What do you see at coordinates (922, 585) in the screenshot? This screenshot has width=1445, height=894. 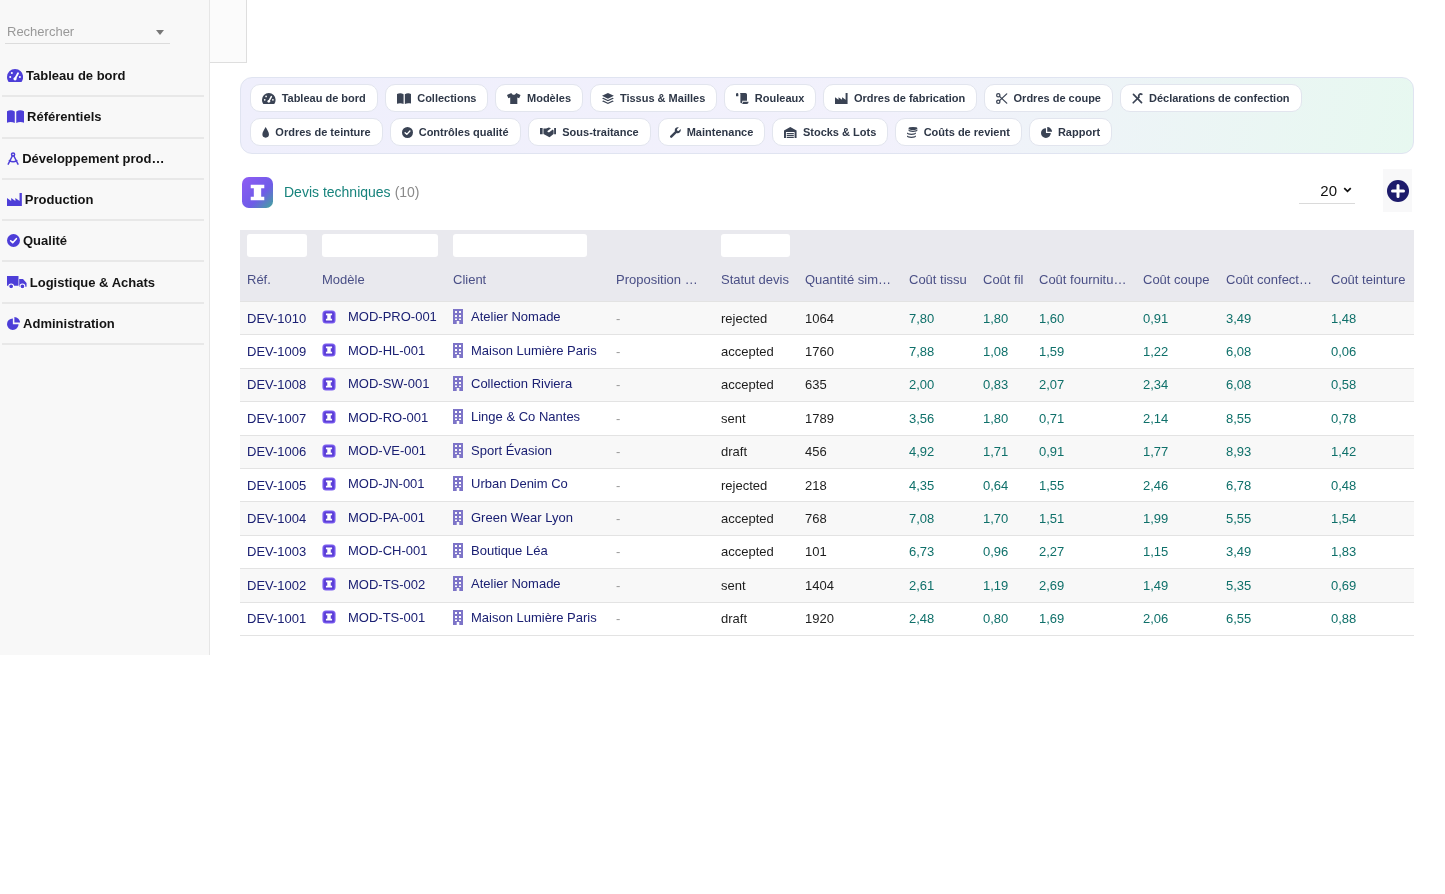 I see `cost-value: 2,61` at bounding box center [922, 585].